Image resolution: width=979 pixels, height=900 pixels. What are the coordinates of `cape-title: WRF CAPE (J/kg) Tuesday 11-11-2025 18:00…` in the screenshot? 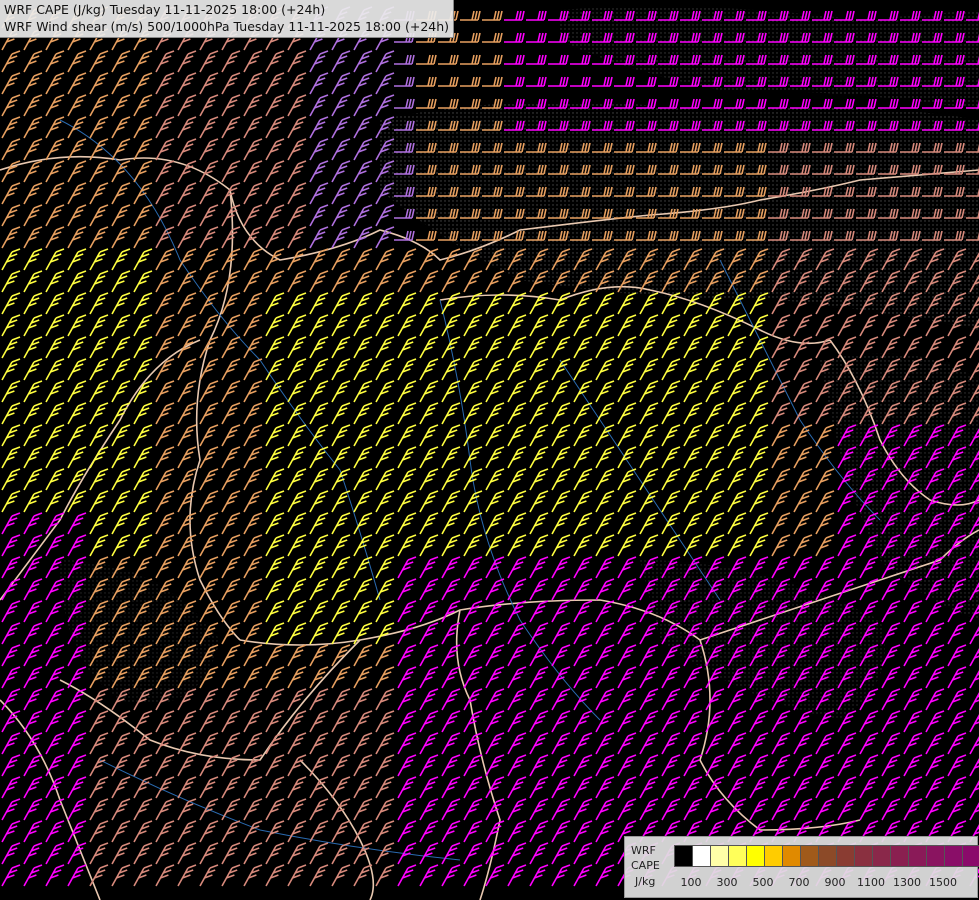 It's located at (165, 9).